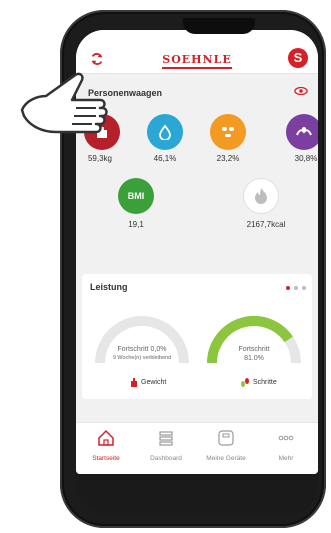 This screenshot has width=331, height=533. What do you see at coordinates (197, 494) in the screenshot?
I see `phone-bottom-bezel` at bounding box center [197, 494].